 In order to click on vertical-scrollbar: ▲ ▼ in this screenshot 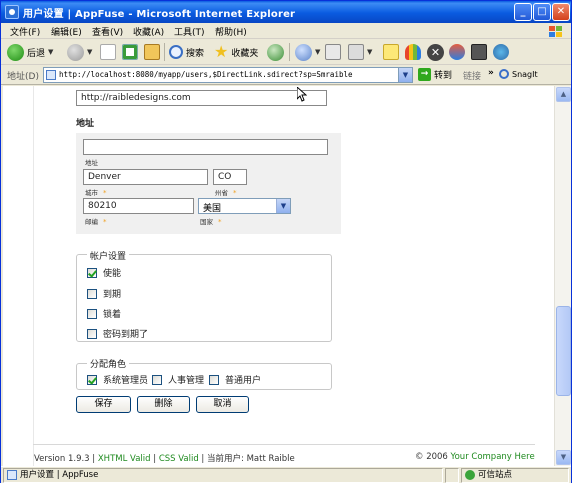, I will do `click(562, 276)`.